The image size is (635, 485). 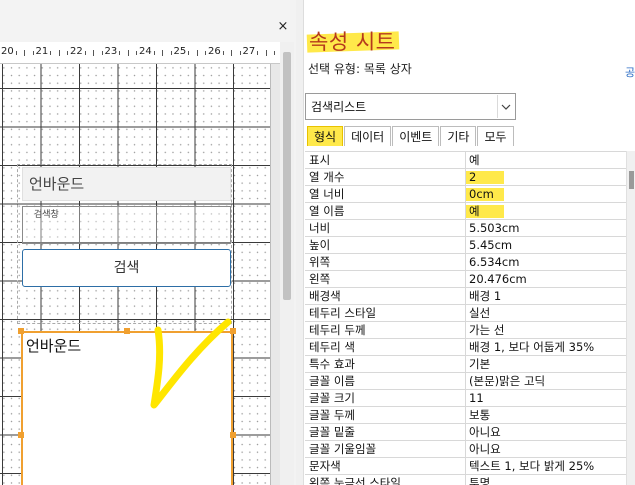 I want to click on property-row: 글꼴 이름 (본문)맑은 고딕, so click(x=465, y=381).